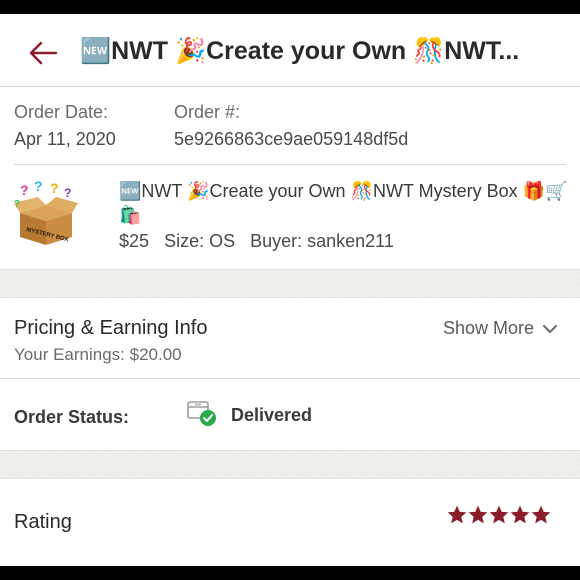 The image size is (580, 580). Describe the element at coordinates (550, 328) in the screenshot. I see `chevron-down-icon` at that location.